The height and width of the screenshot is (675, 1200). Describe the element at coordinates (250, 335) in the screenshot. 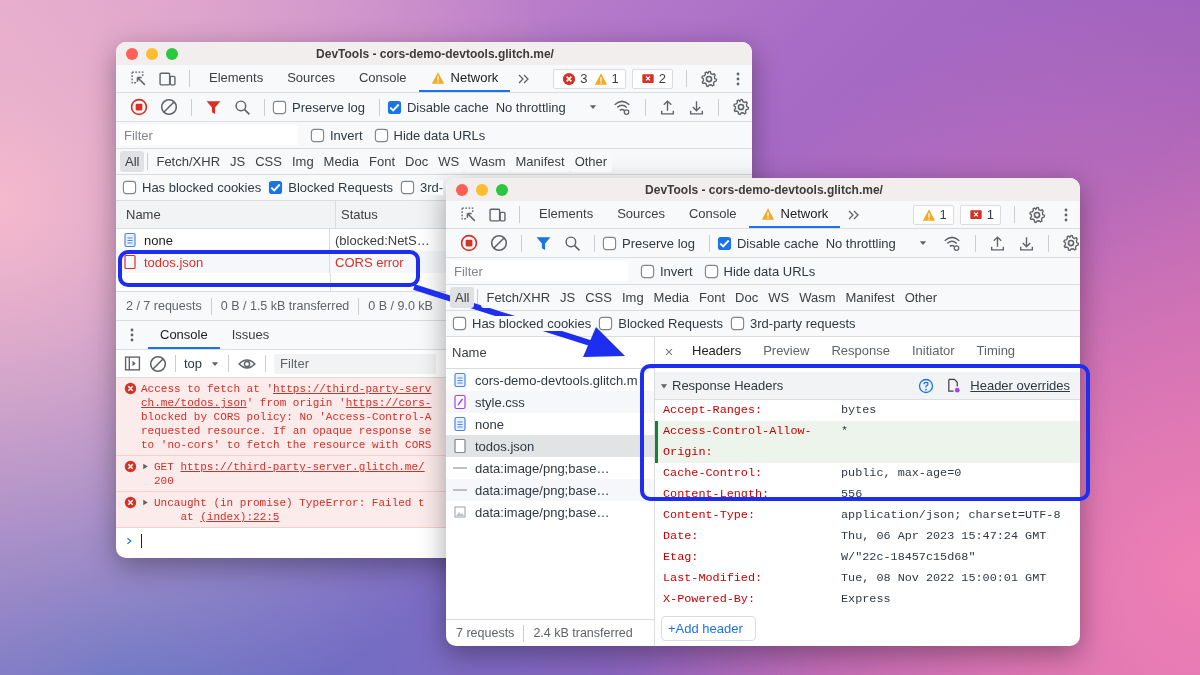

I see `drawer-tab: Issues` at that location.